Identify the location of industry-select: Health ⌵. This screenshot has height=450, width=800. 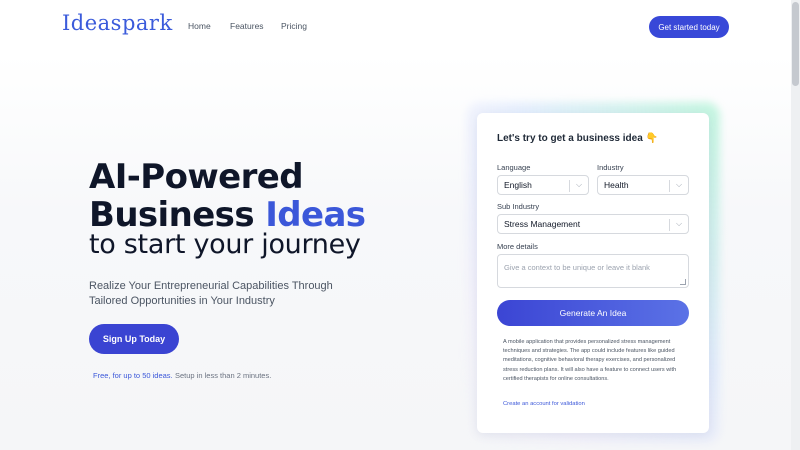
(643, 185).